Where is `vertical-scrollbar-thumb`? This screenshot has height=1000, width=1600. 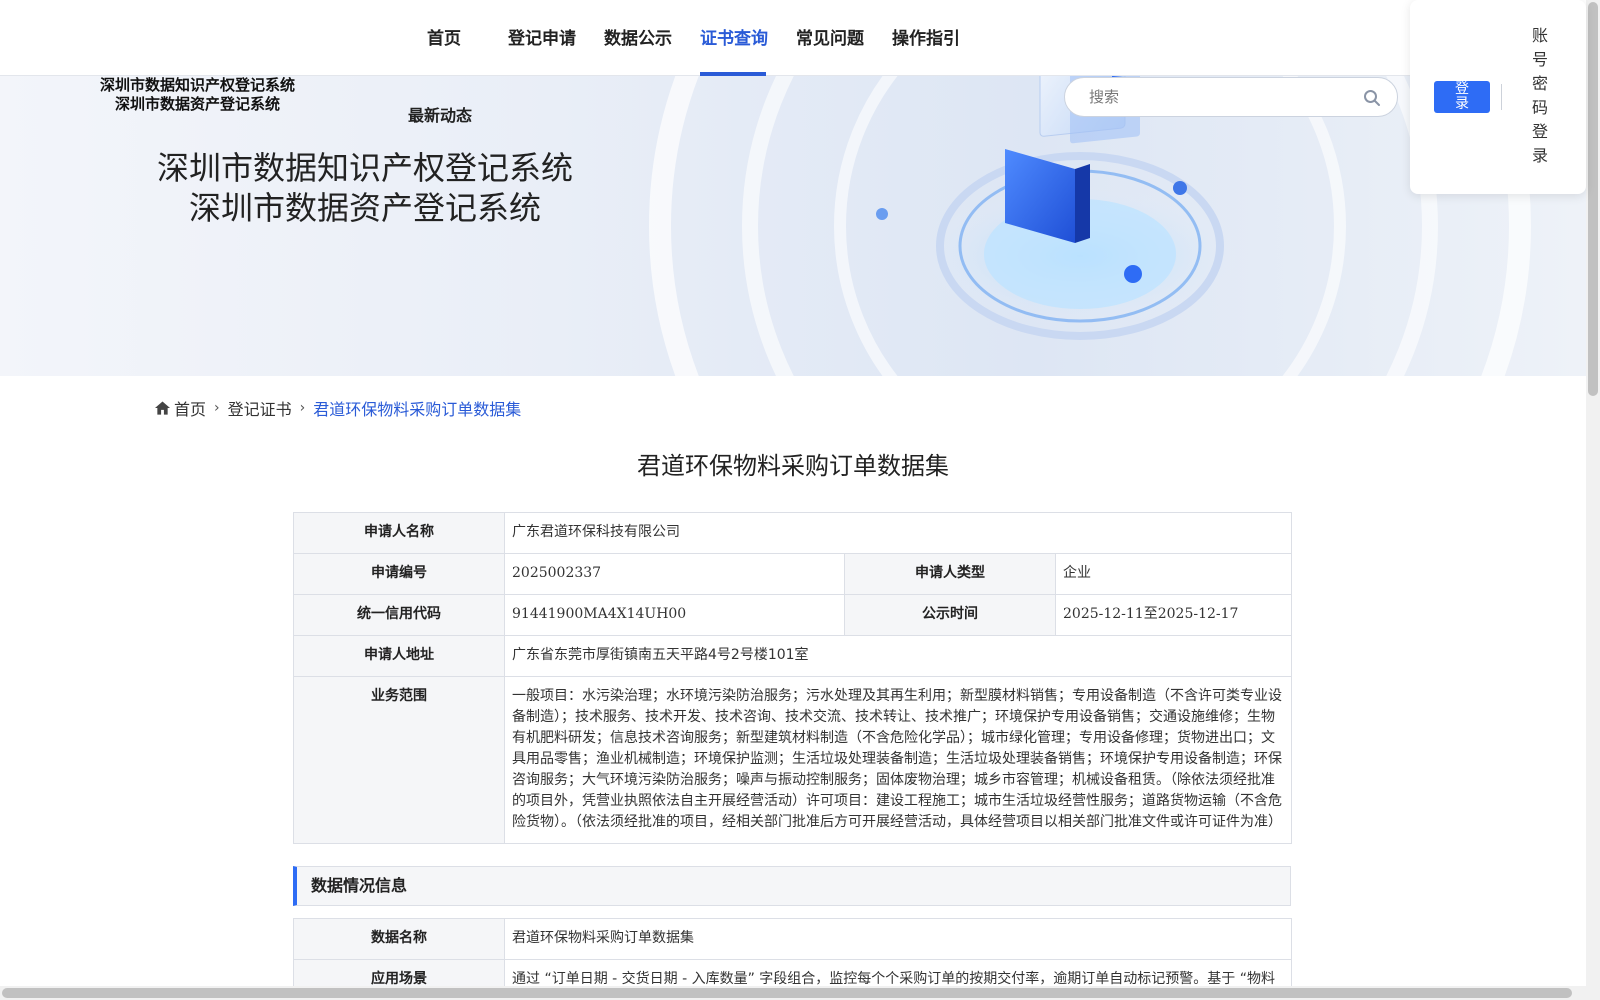
vertical-scrollbar-thumb is located at coordinates (1593, 199).